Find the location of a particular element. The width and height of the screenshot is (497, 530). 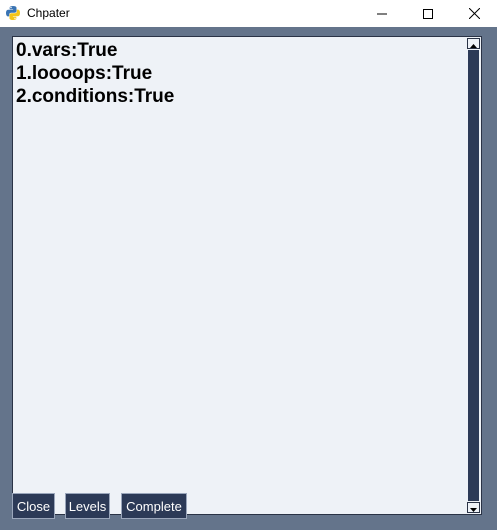

scrollbar-thumb is located at coordinates (473, 275).